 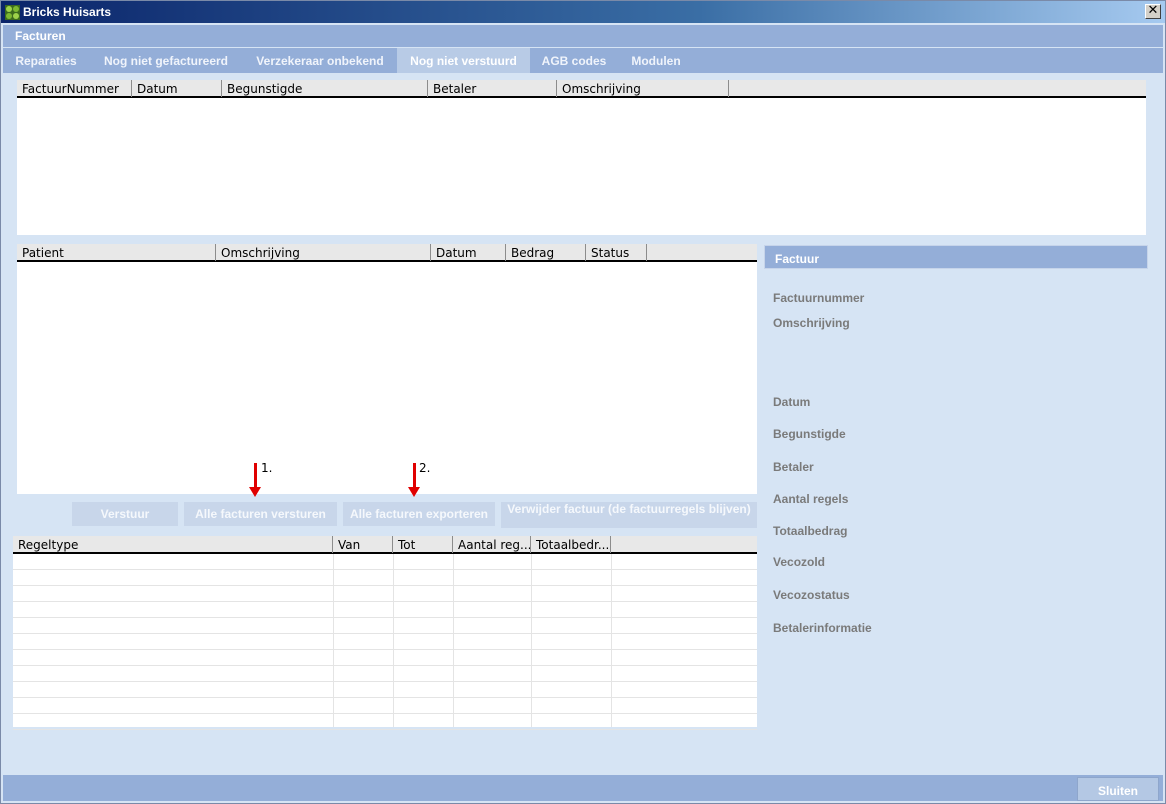 What do you see at coordinates (363, 544) in the screenshot?
I see `column-header: Van` at bounding box center [363, 544].